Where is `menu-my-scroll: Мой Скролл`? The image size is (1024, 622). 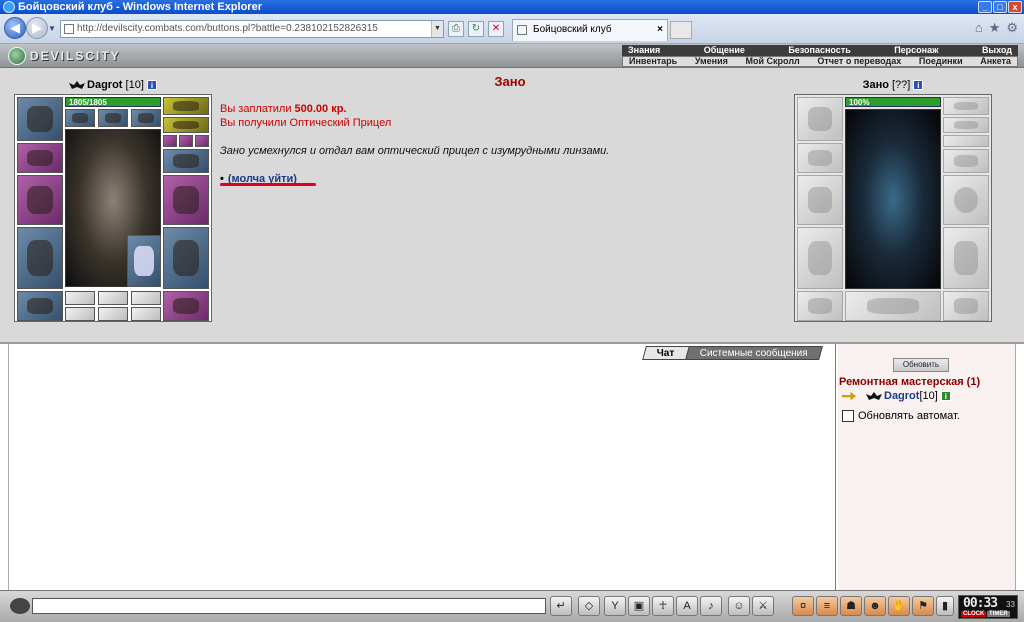 menu-my-scroll: Мой Скролл is located at coordinates (773, 61).